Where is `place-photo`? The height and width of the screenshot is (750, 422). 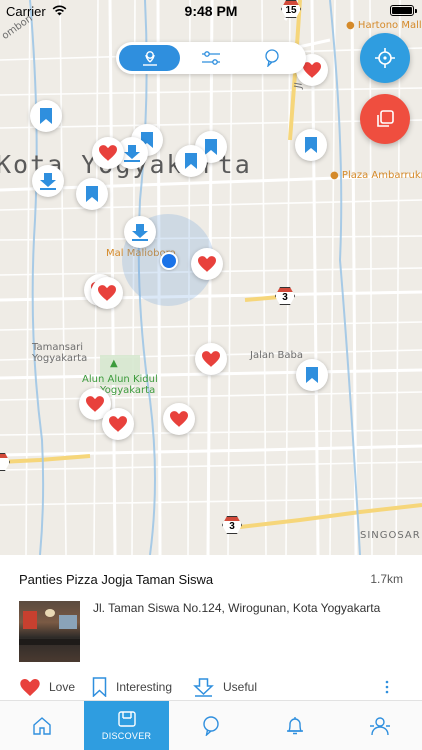
place-photo is located at coordinates (49, 631).